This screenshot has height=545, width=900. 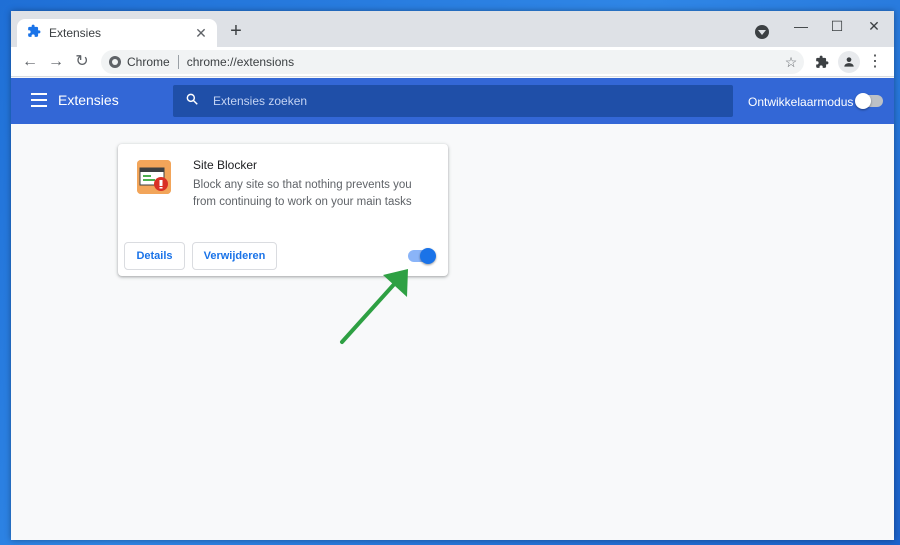 I want to click on address-bar: Chrome chrome://extensions ☆, so click(x=452, y=62).